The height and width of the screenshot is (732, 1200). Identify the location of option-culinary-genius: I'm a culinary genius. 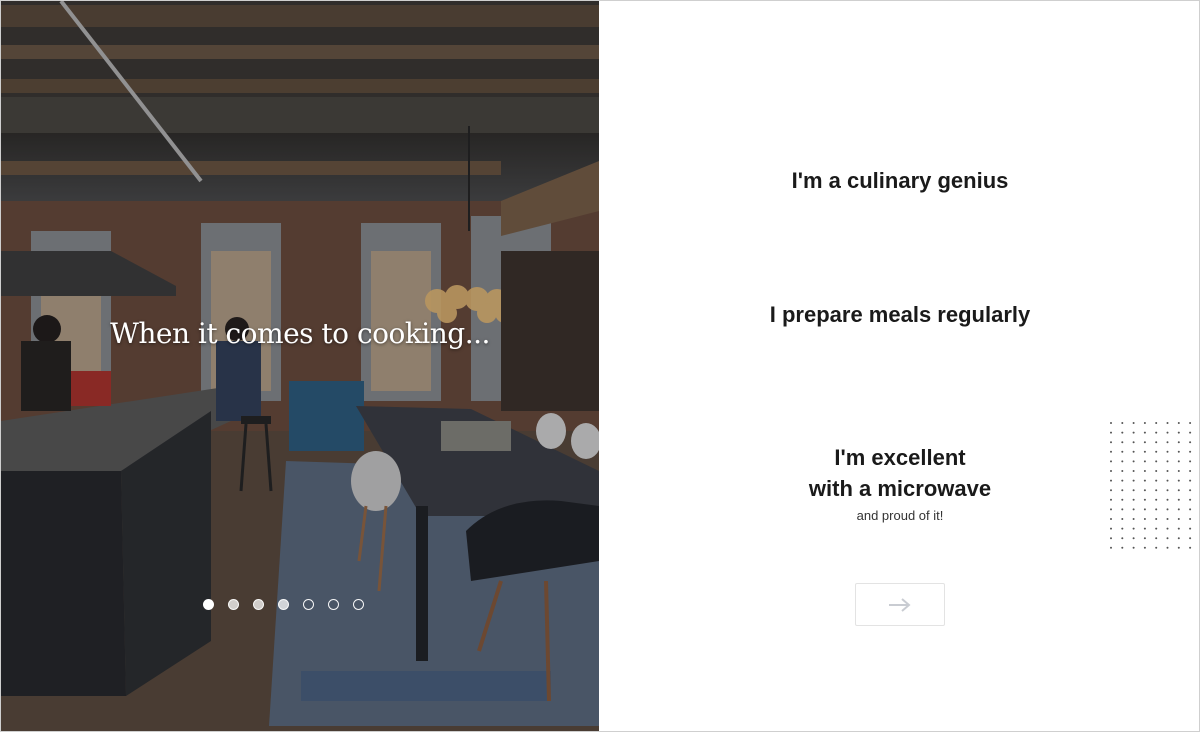
(899, 180).